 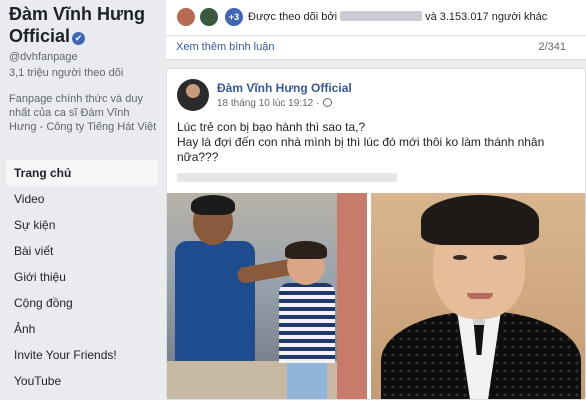 What do you see at coordinates (328, 102) in the screenshot?
I see `globe-icon` at bounding box center [328, 102].